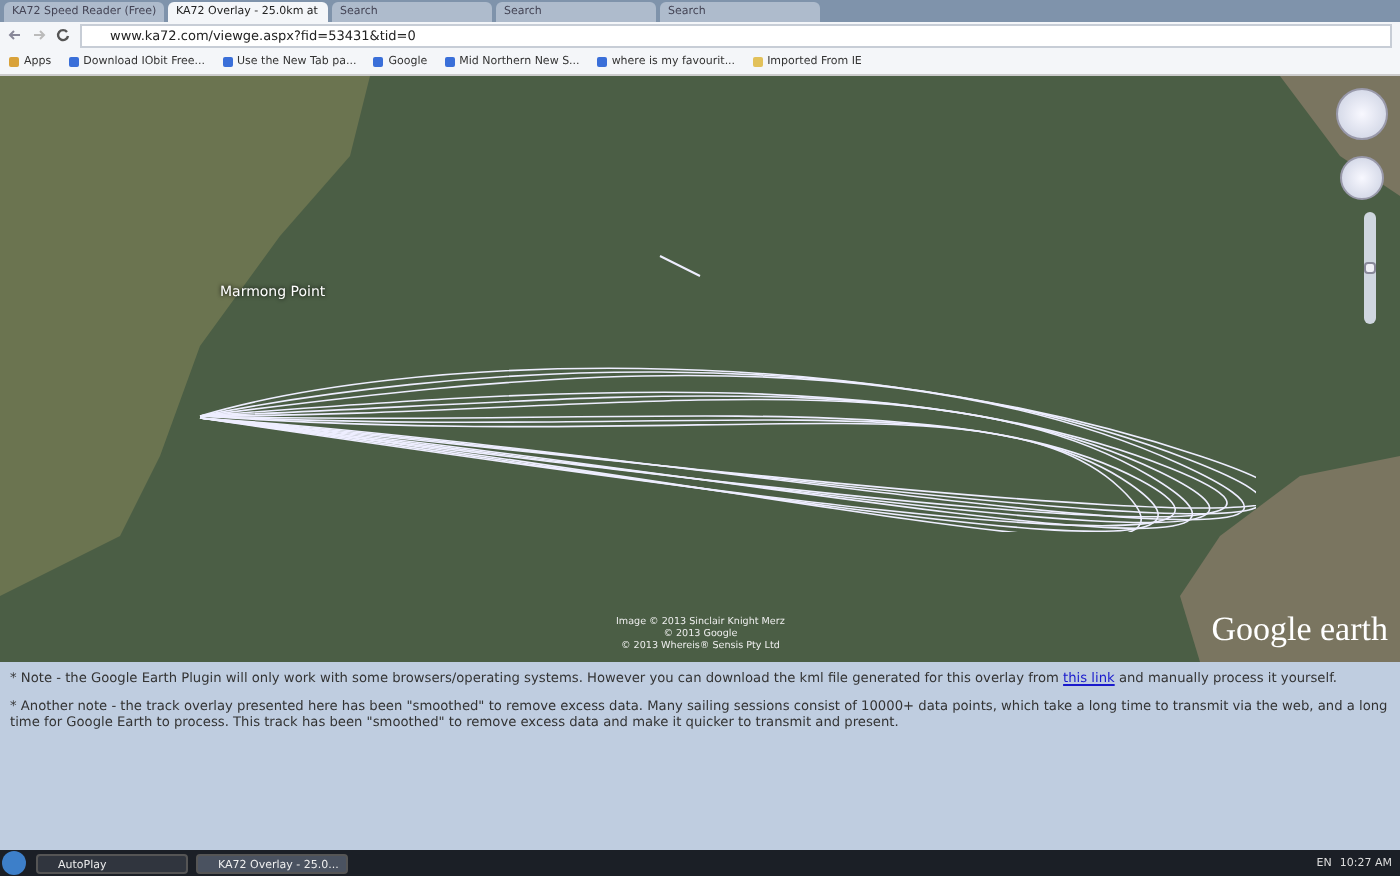 The width and height of the screenshot is (1400, 876). What do you see at coordinates (63, 35) in the screenshot?
I see `reload-icon` at bounding box center [63, 35].